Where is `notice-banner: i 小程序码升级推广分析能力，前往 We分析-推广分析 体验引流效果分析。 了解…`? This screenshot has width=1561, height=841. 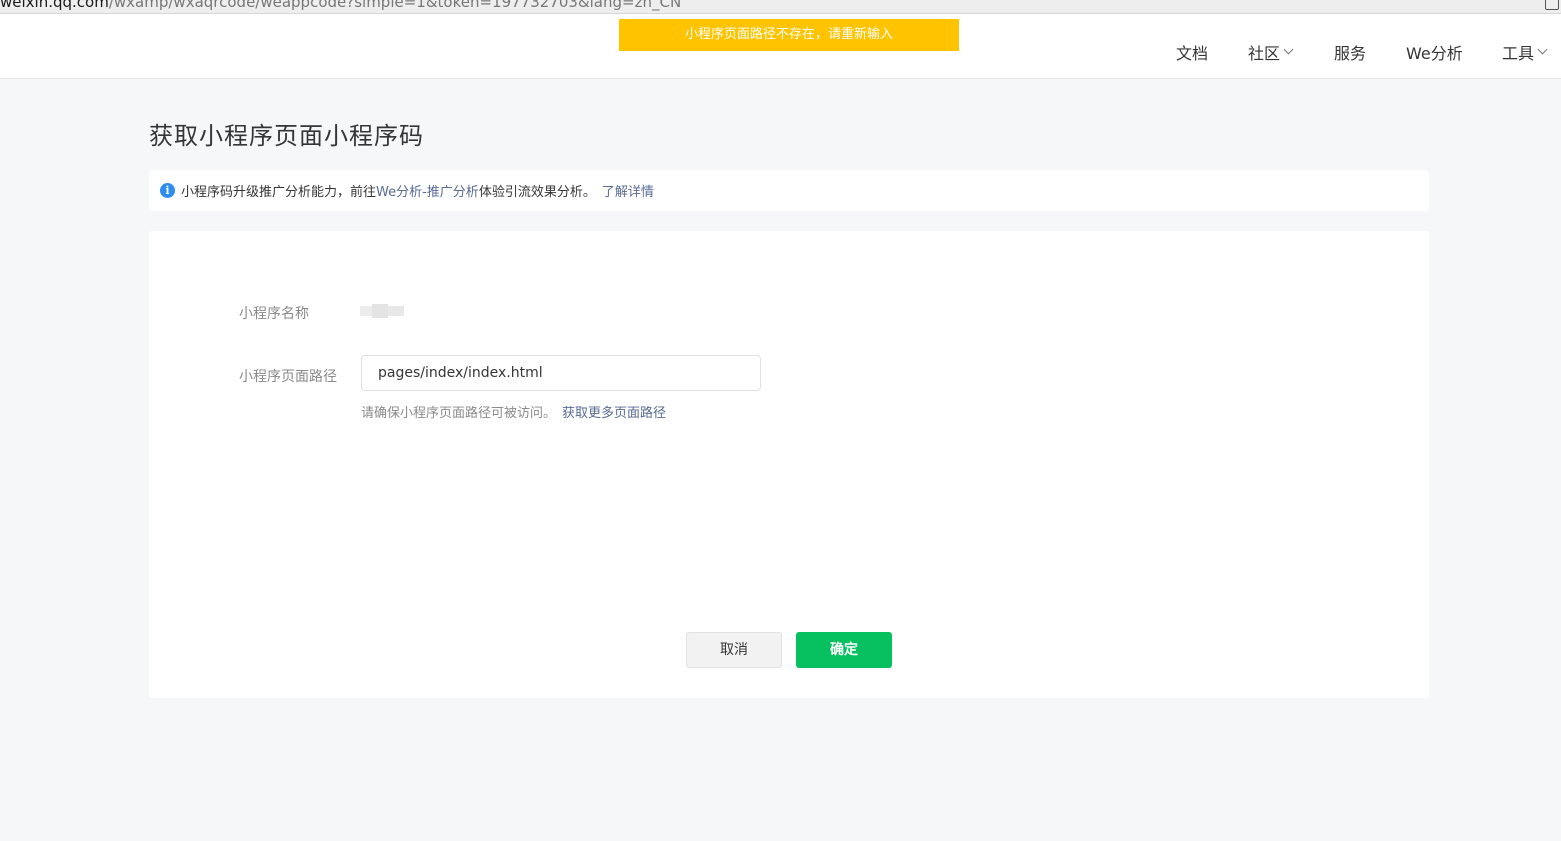
notice-banner: i 小程序码升级推广分析能力，前往 We分析-推广分析 体验引流效果分析。 了解… is located at coordinates (789, 190).